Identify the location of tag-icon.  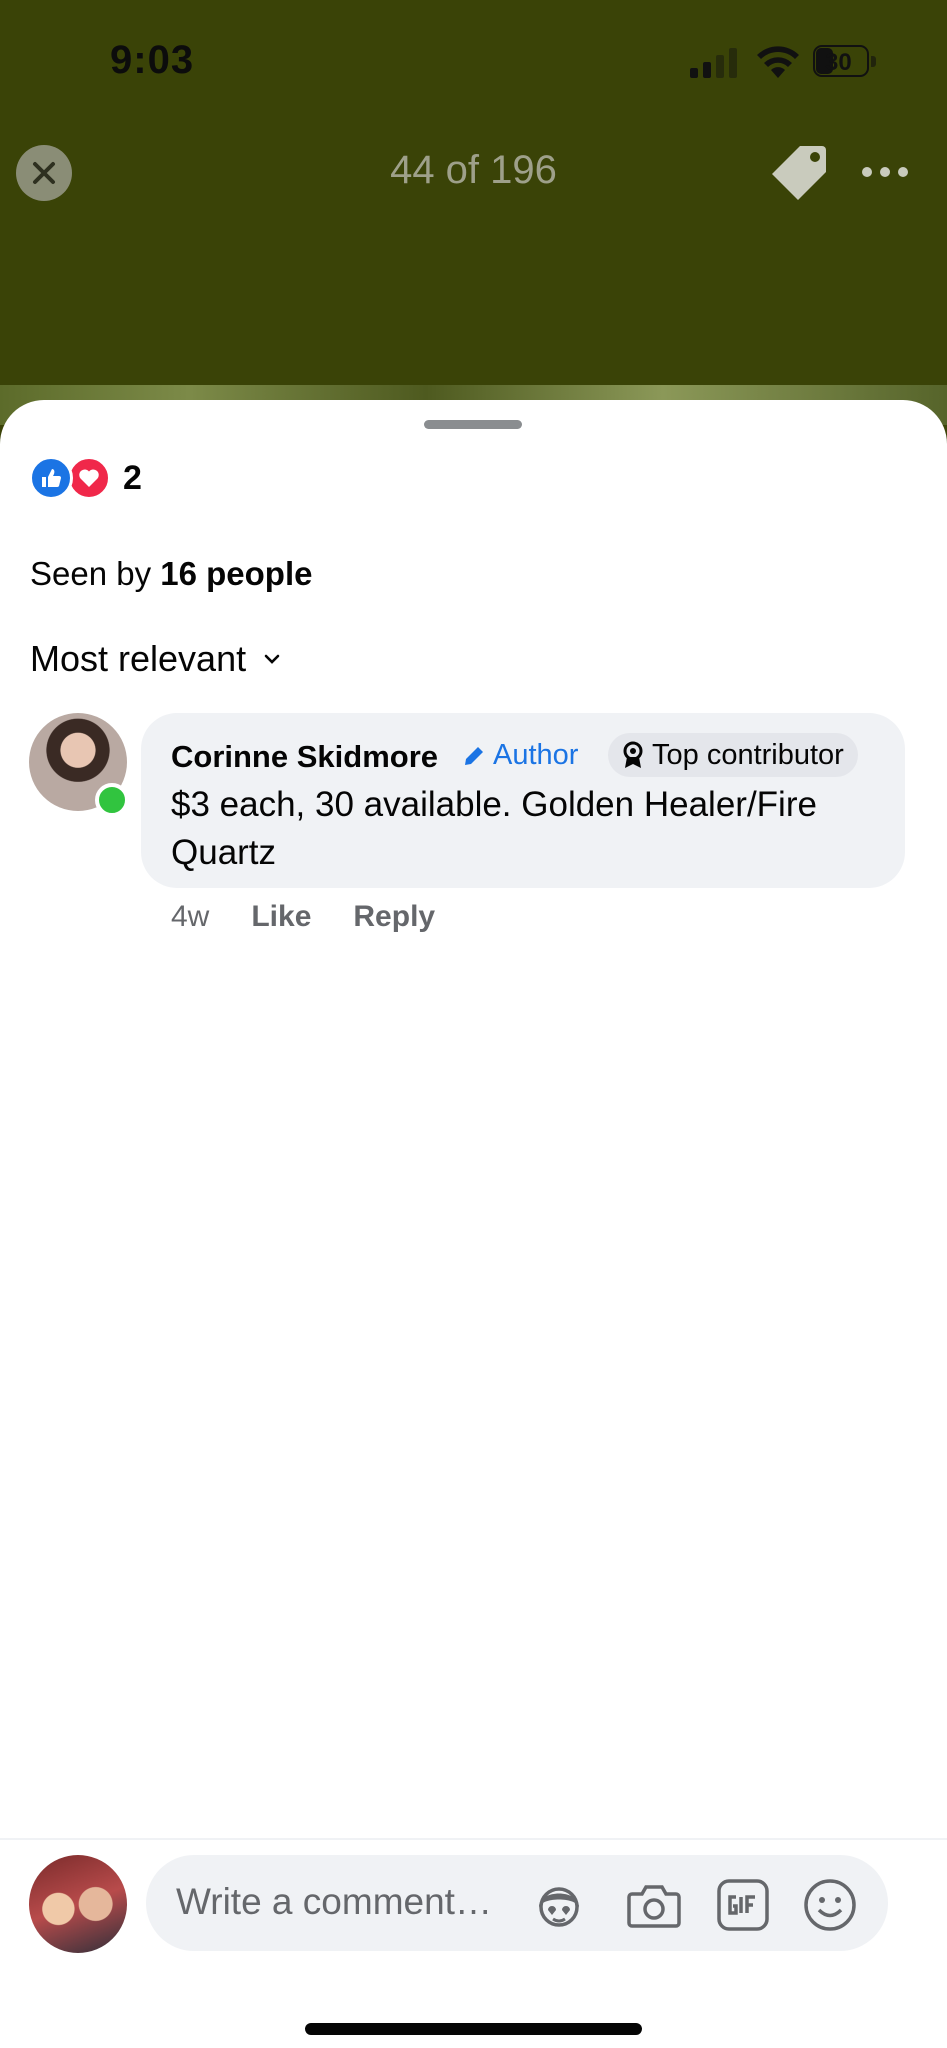
(800, 172).